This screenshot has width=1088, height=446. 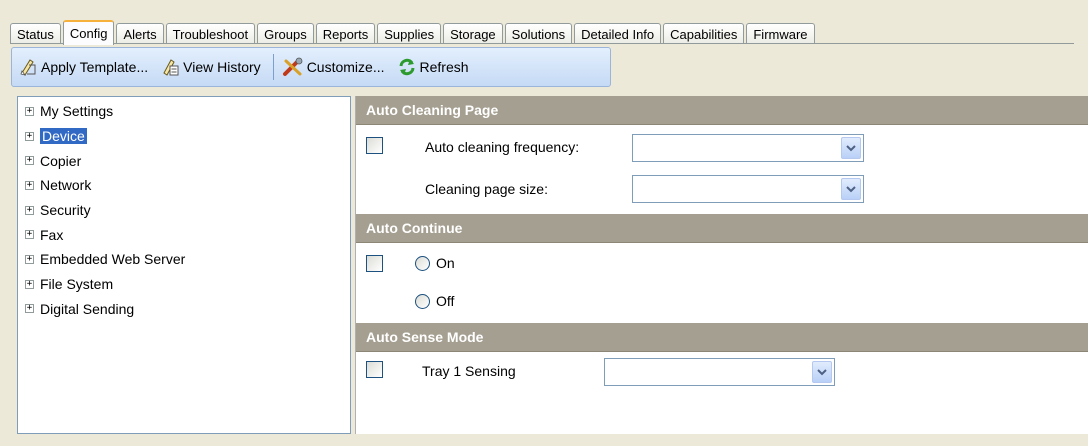 What do you see at coordinates (77, 111) in the screenshot?
I see `tree-item-label: My Settings` at bounding box center [77, 111].